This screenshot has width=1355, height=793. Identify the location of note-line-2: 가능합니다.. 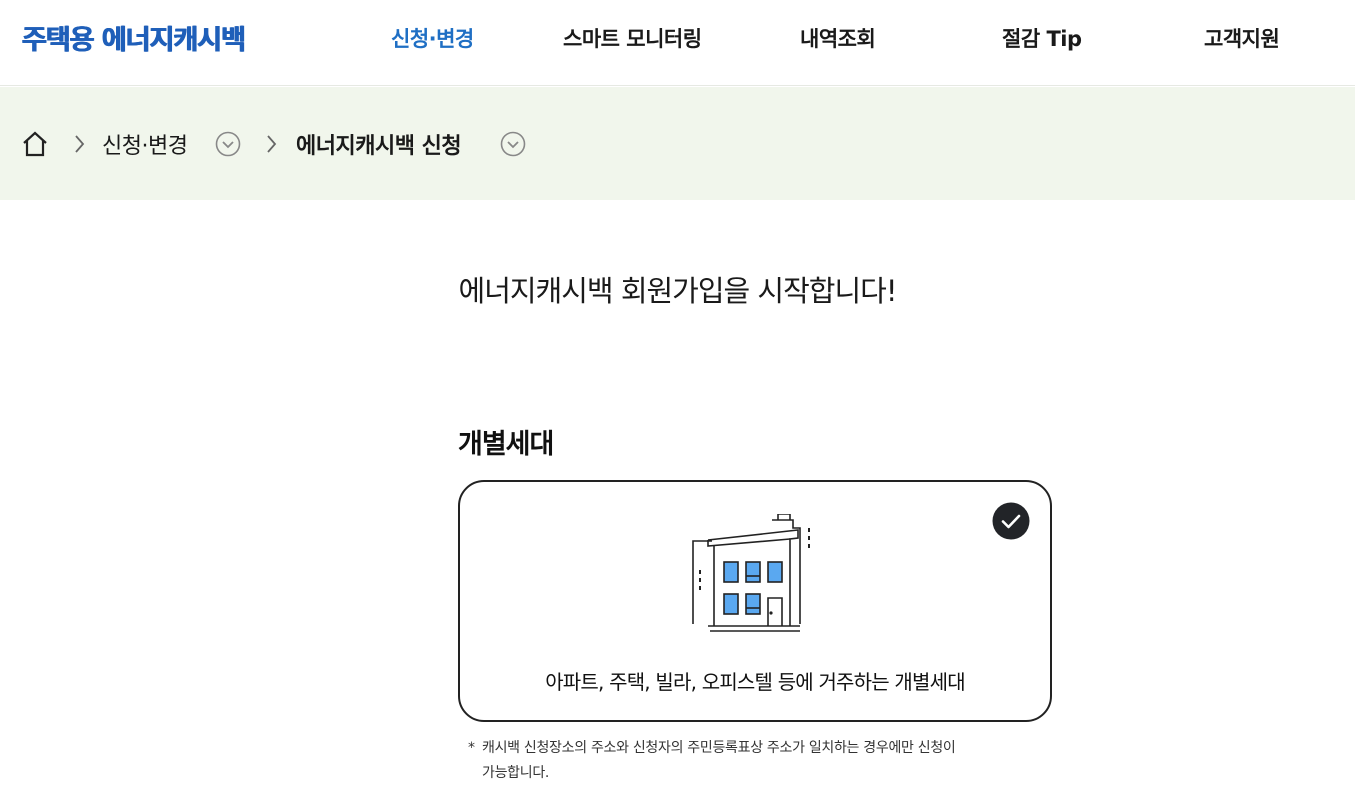
(516, 773).